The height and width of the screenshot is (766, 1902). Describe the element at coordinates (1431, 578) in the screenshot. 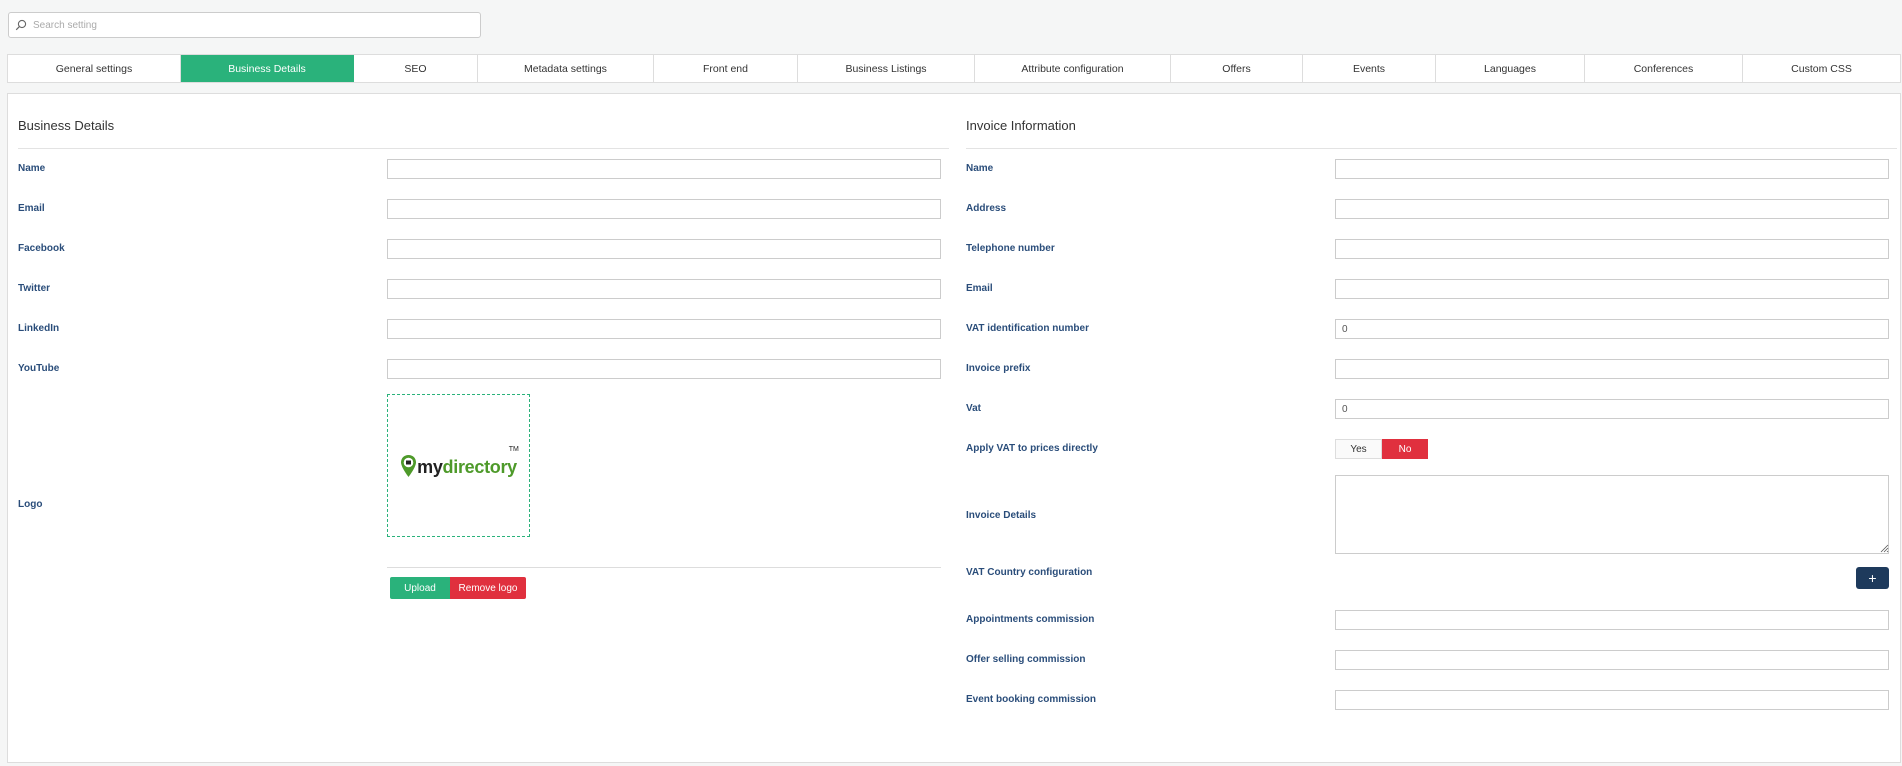

I see `field-row-vat-country: VAT Country configuration +` at that location.